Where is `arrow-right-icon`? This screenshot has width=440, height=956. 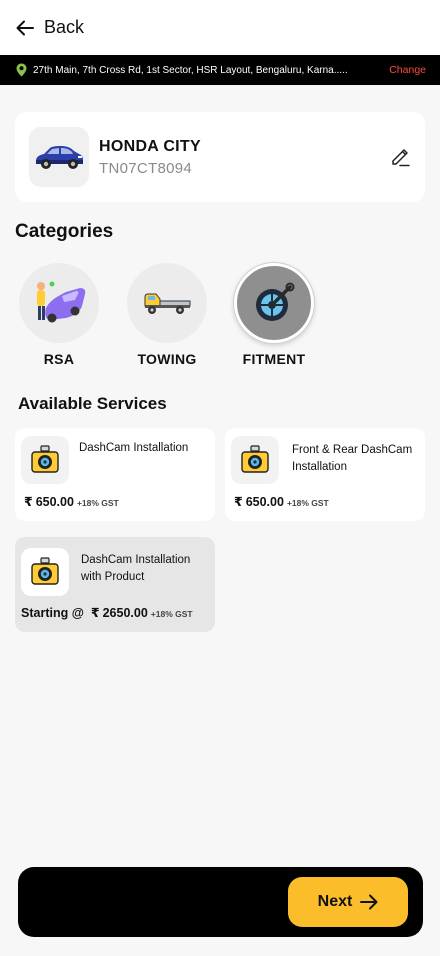
arrow-right-icon is located at coordinates (369, 902).